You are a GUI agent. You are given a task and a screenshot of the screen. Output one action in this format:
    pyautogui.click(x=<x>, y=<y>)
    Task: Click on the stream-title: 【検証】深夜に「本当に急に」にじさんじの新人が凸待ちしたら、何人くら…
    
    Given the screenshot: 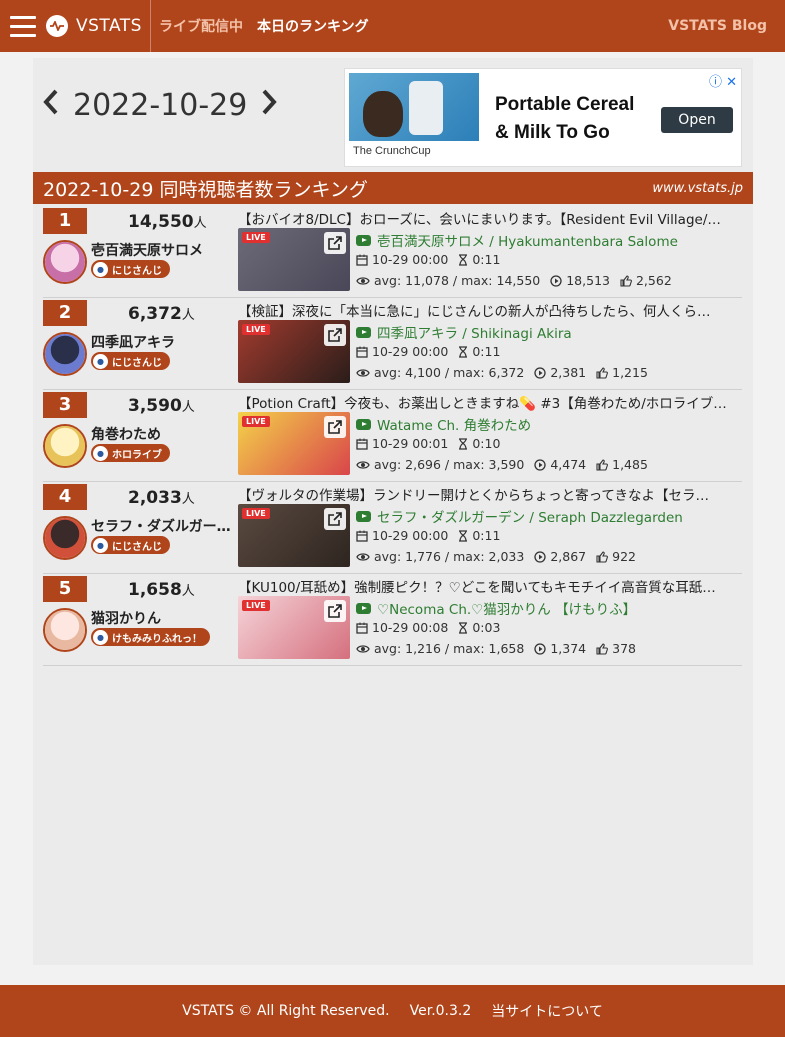 What is the action you would take?
    pyautogui.click(x=488, y=310)
    